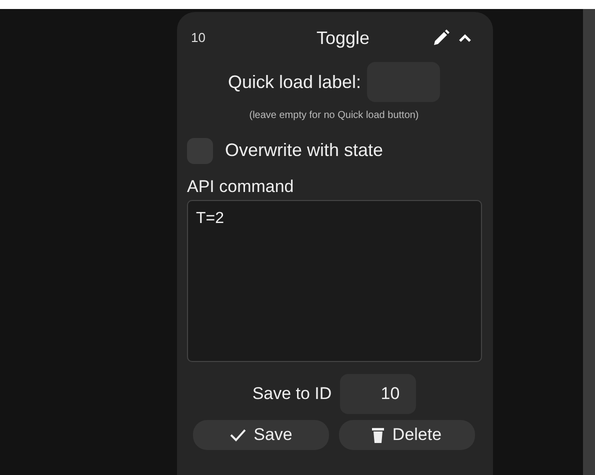 Image resolution: width=595 pixels, height=475 pixels. What do you see at coordinates (441, 38) in the screenshot?
I see `edit-icon` at bounding box center [441, 38].